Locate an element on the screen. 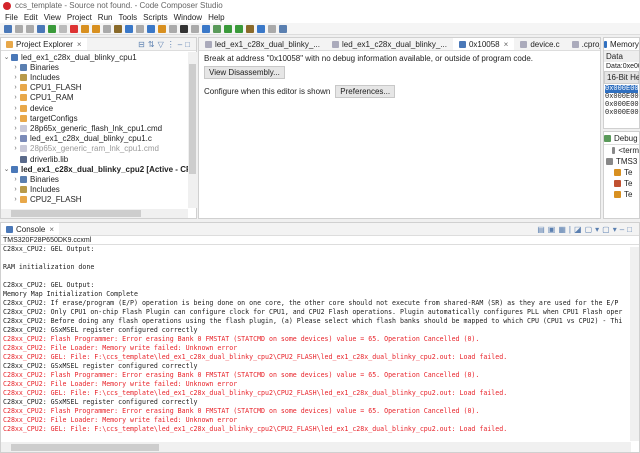  menu-view: View is located at coordinates (52, 17).